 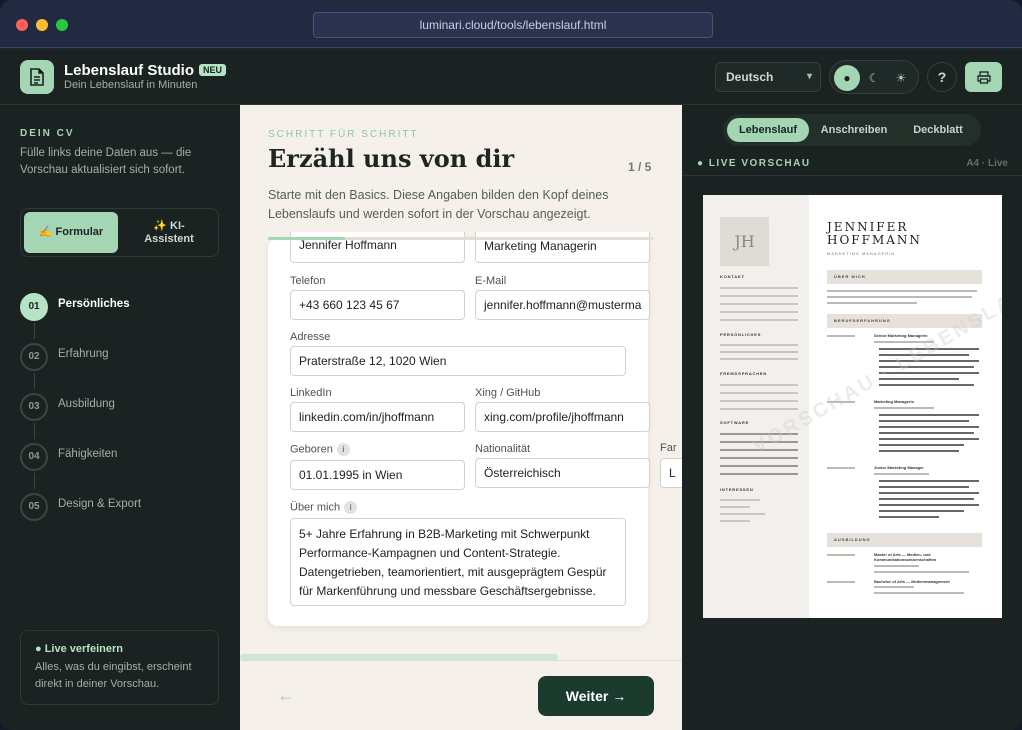 What do you see at coordinates (286, 695) in the screenshot?
I see `back-button: ←` at bounding box center [286, 695].